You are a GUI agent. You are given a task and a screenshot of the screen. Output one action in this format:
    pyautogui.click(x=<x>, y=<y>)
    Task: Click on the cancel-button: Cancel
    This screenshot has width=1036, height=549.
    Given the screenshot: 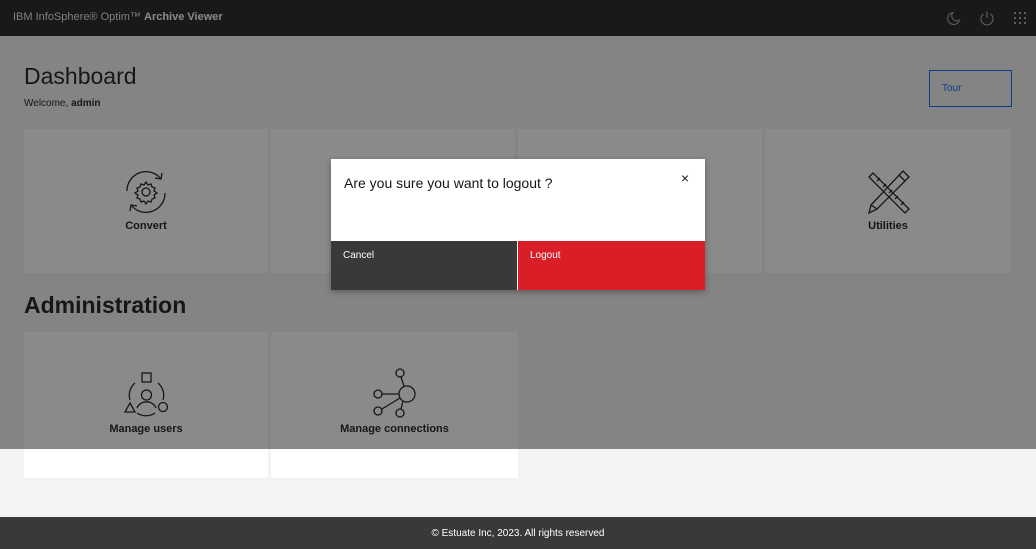 What is the action you would take?
    pyautogui.click(x=424, y=265)
    